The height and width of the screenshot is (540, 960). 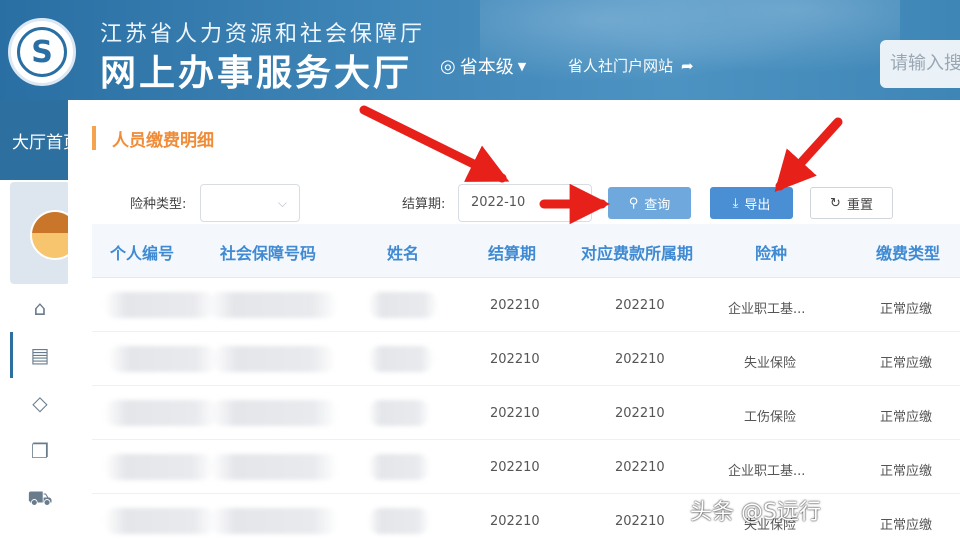 I want to click on column-header: 个人编号, so click(x=142, y=252).